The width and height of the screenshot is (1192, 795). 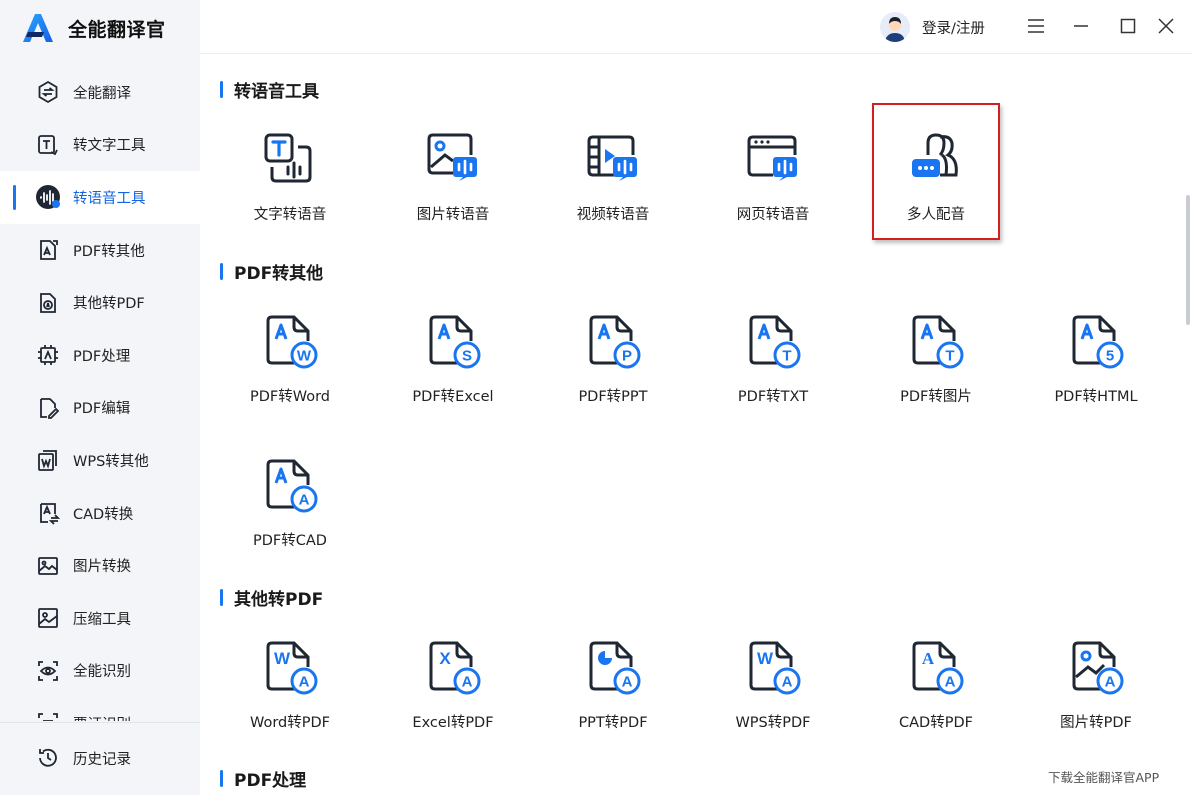 I want to click on tool-pdf-to-image: T PDF转图片, so click(x=936, y=364).